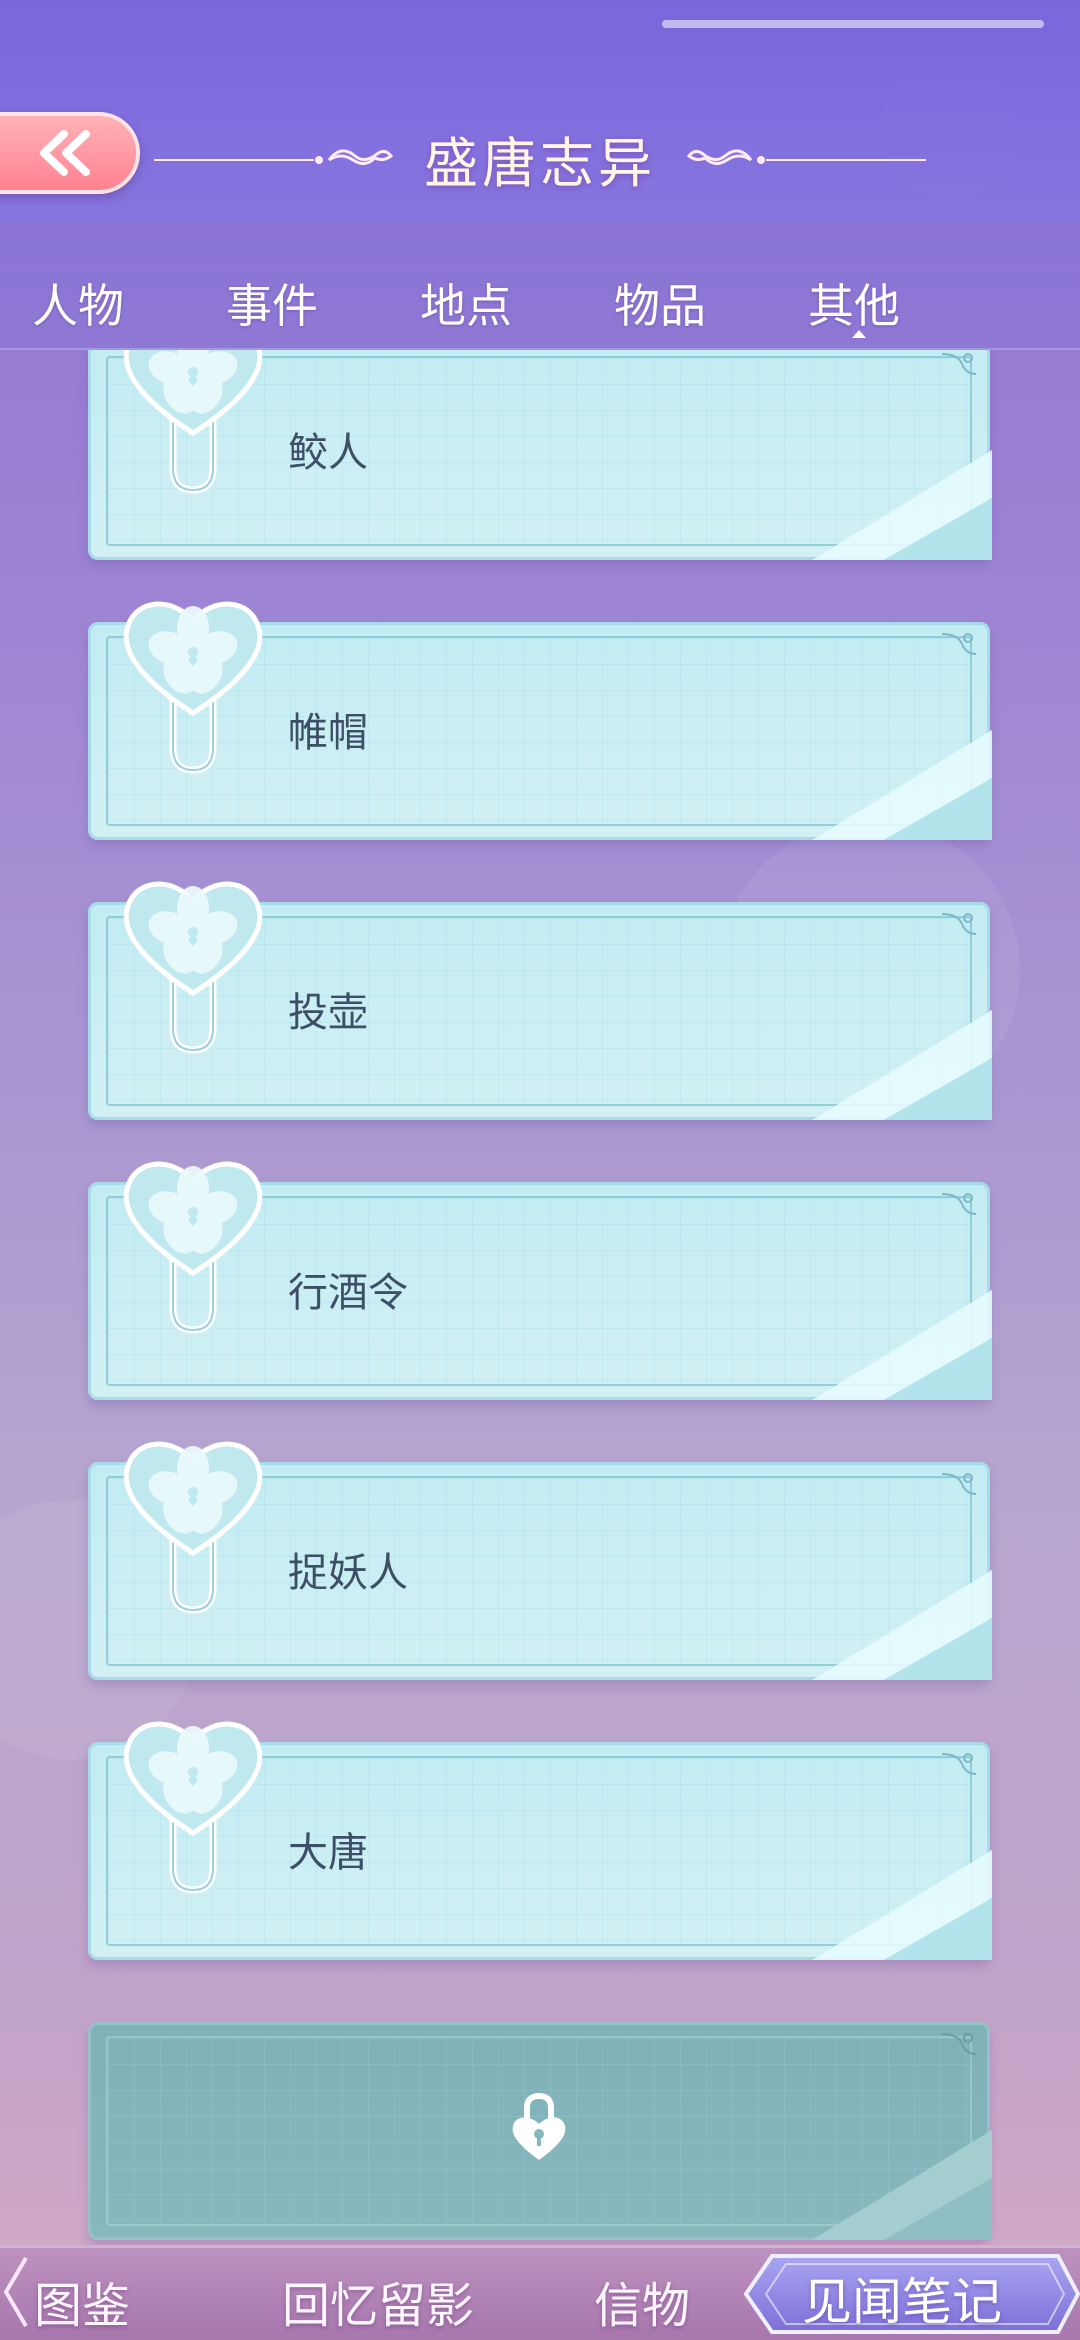 This screenshot has height=2340, width=1080. I want to click on list-item: 大唐, so click(540, 1840).